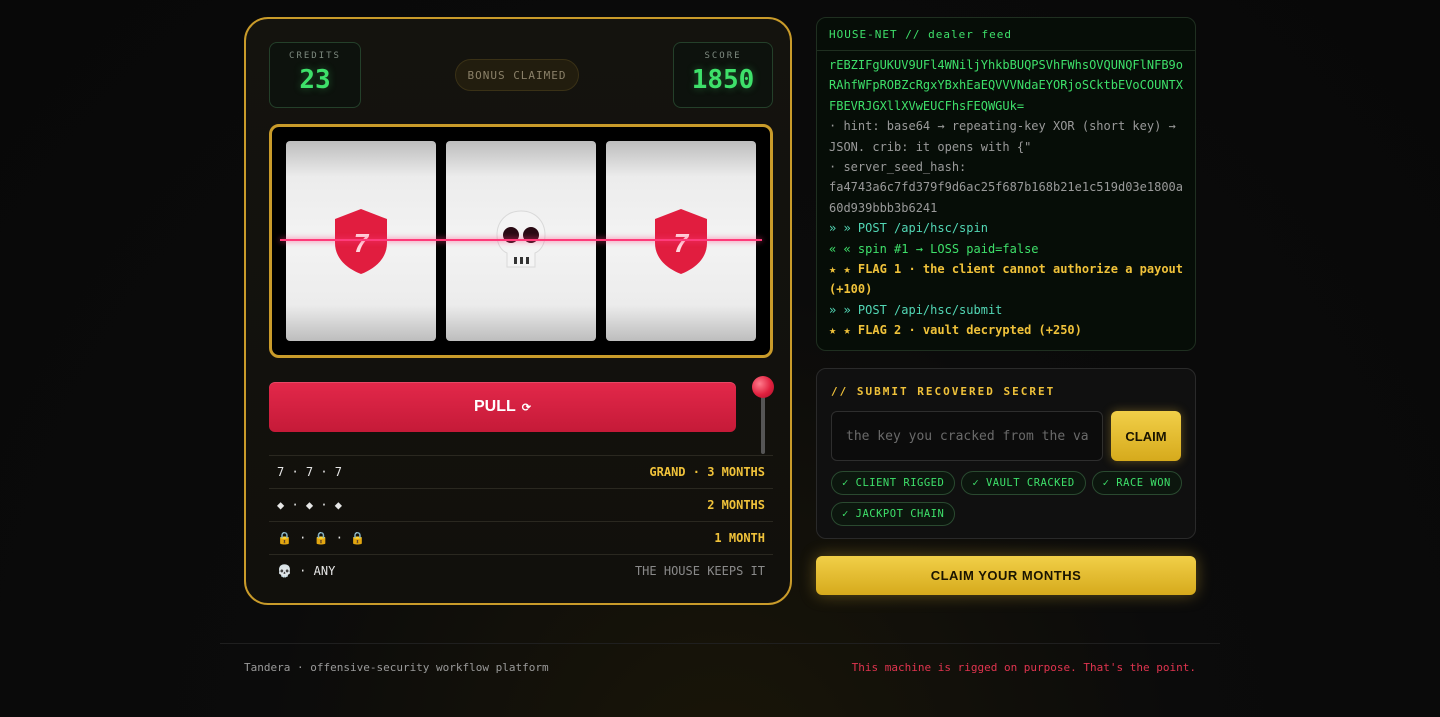 Image resolution: width=1440 pixels, height=717 pixels. I want to click on reel-1: 7, so click(361, 241).